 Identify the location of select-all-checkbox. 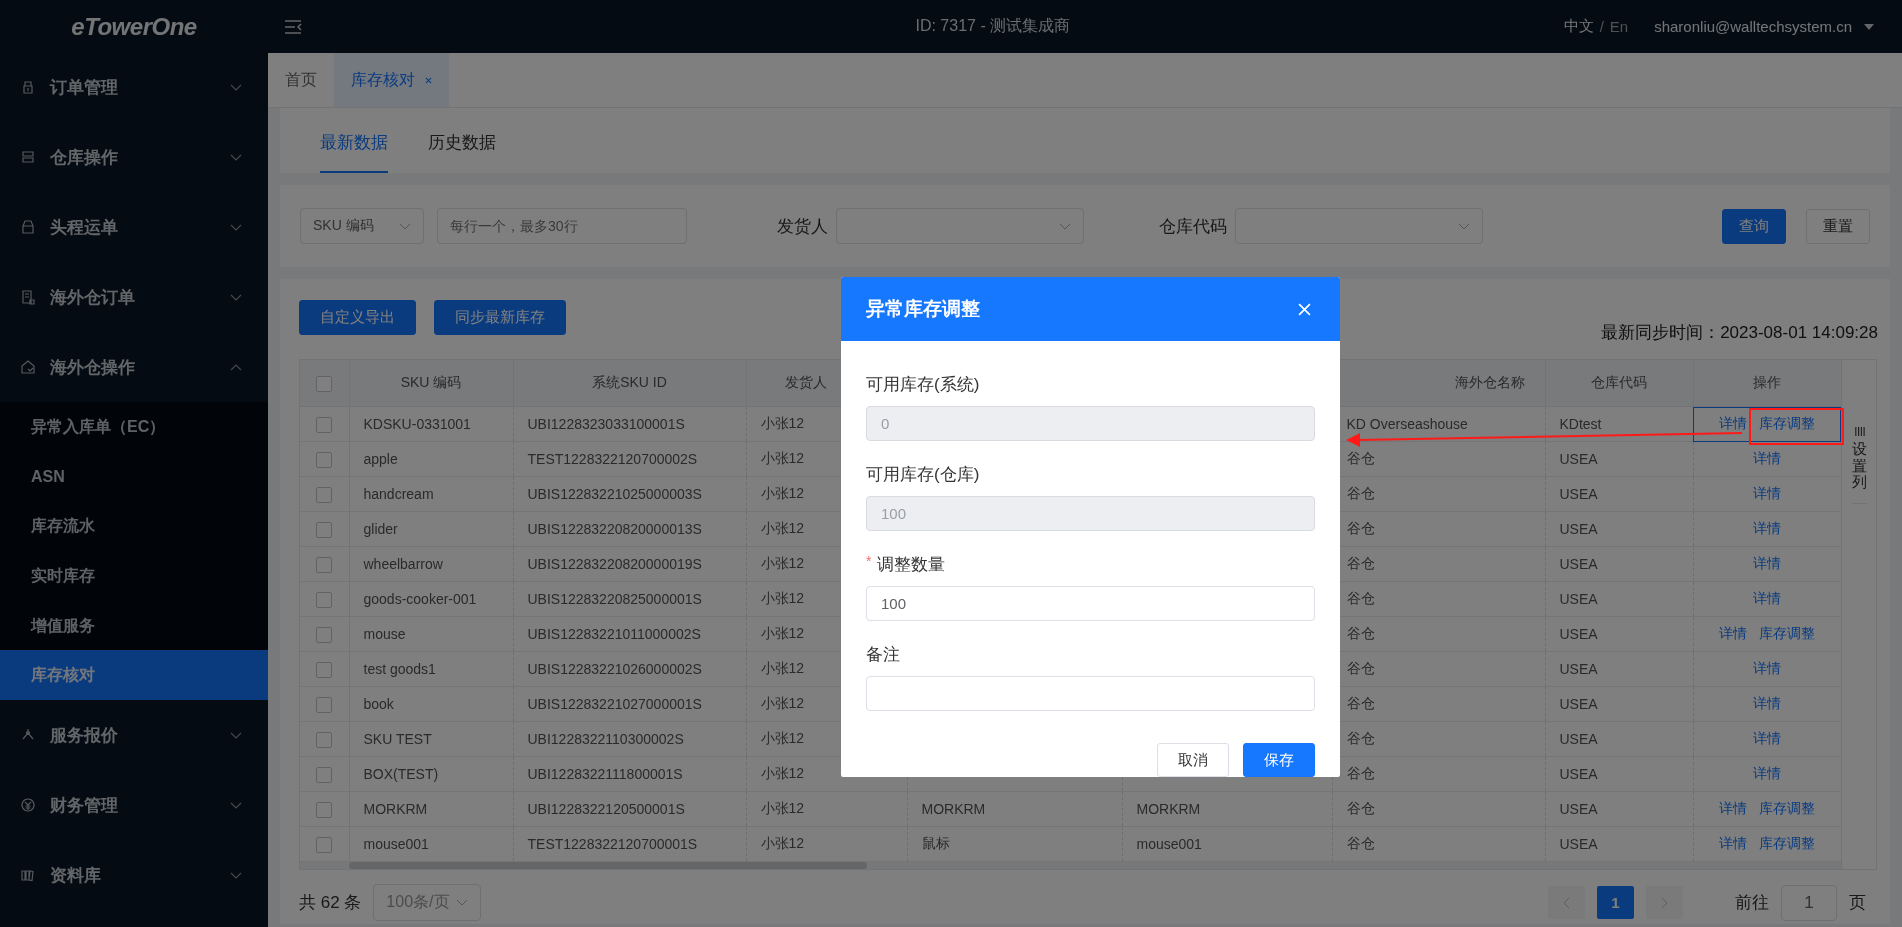
(324, 383).